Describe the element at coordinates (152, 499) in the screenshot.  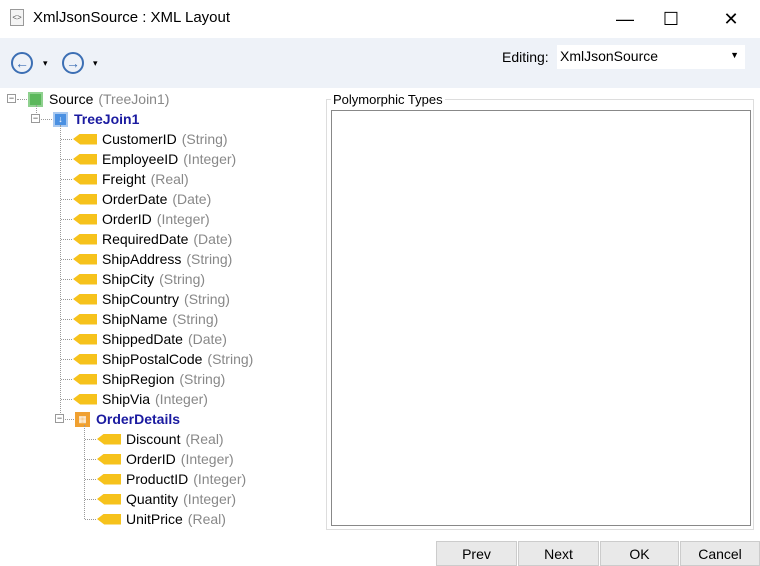
I see `node-name: Quantity` at that location.